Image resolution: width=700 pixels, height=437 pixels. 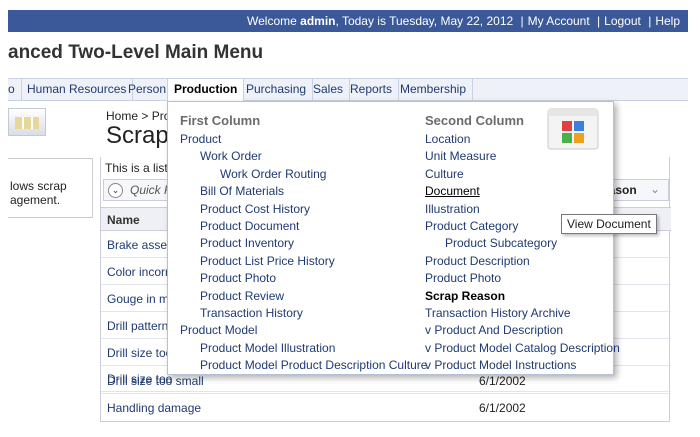 I want to click on column-header-name: Name, so click(x=123, y=220).